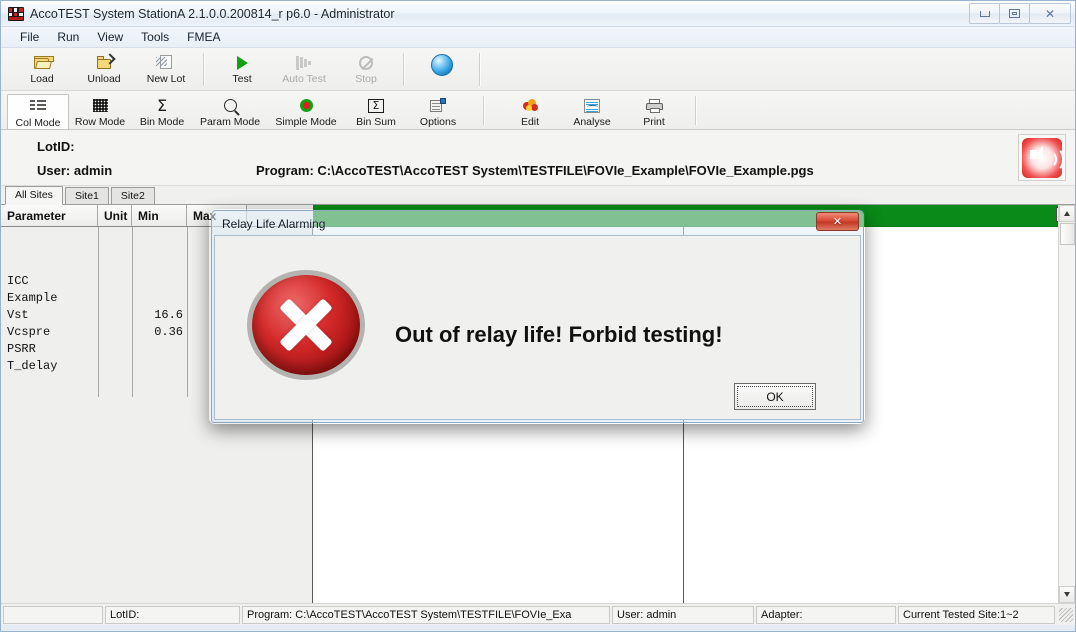 Image resolution: width=1076 pixels, height=632 pixels. Describe the element at coordinates (38, 106) in the screenshot. I see `column-mode-icon` at that location.